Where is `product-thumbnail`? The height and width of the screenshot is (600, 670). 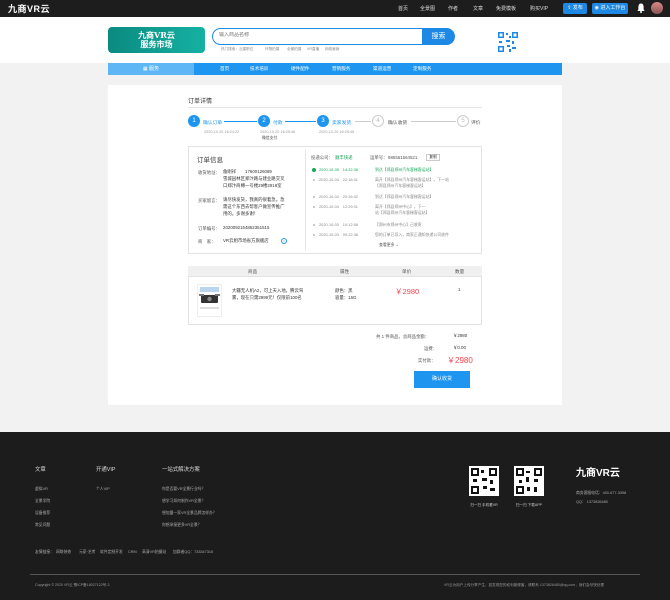
product-thumbnail is located at coordinates (209, 300).